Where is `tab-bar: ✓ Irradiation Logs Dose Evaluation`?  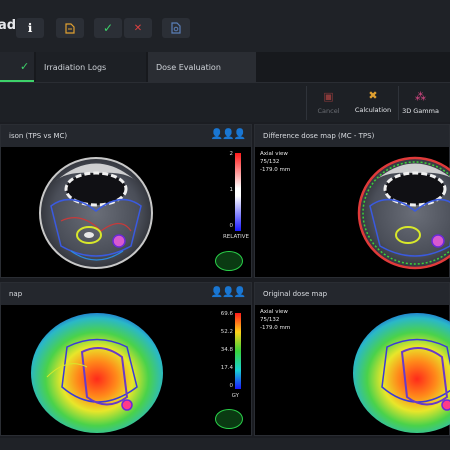
tab-bar: ✓ Irradiation Logs Dose Evaluation is located at coordinates (225, 67).